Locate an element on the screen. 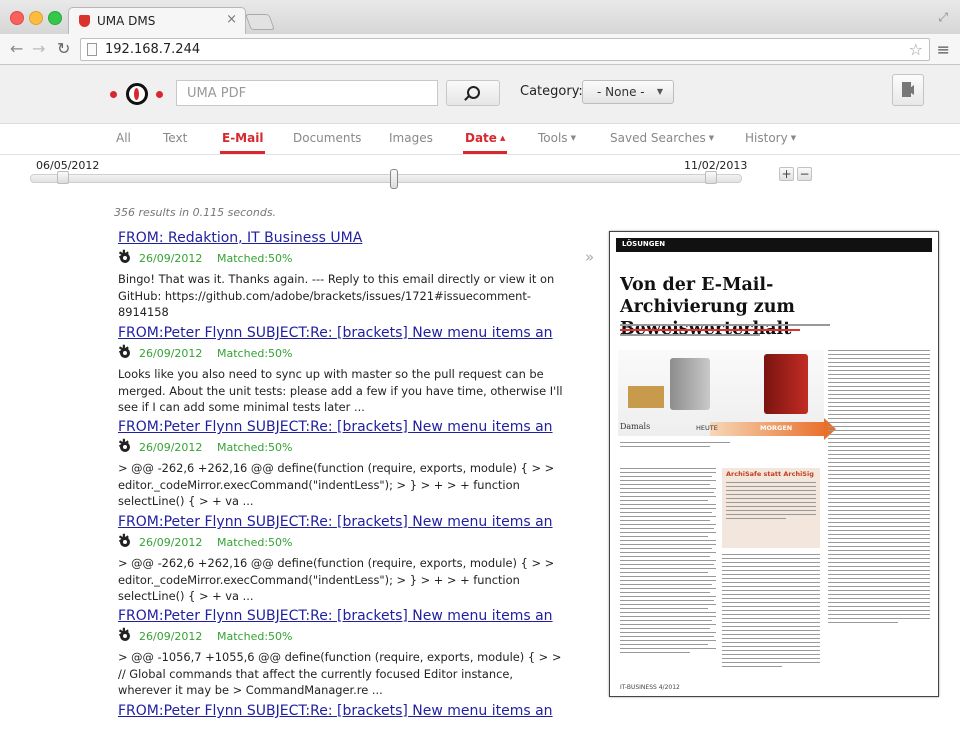 The height and width of the screenshot is (734, 960). tab-email: E-Mail is located at coordinates (242, 142).